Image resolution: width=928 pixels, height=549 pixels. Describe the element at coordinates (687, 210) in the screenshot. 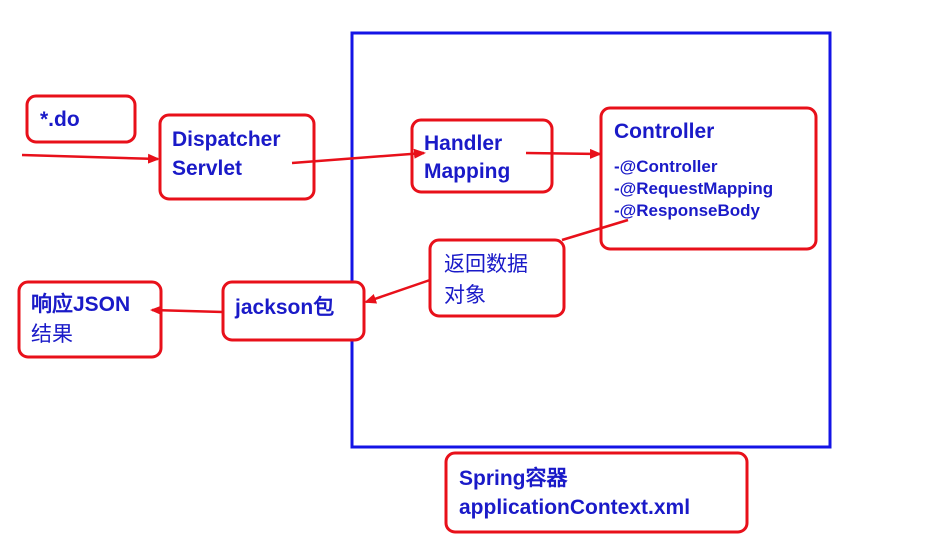

I see `controller-annotation-3: -@ResponseBody` at that location.